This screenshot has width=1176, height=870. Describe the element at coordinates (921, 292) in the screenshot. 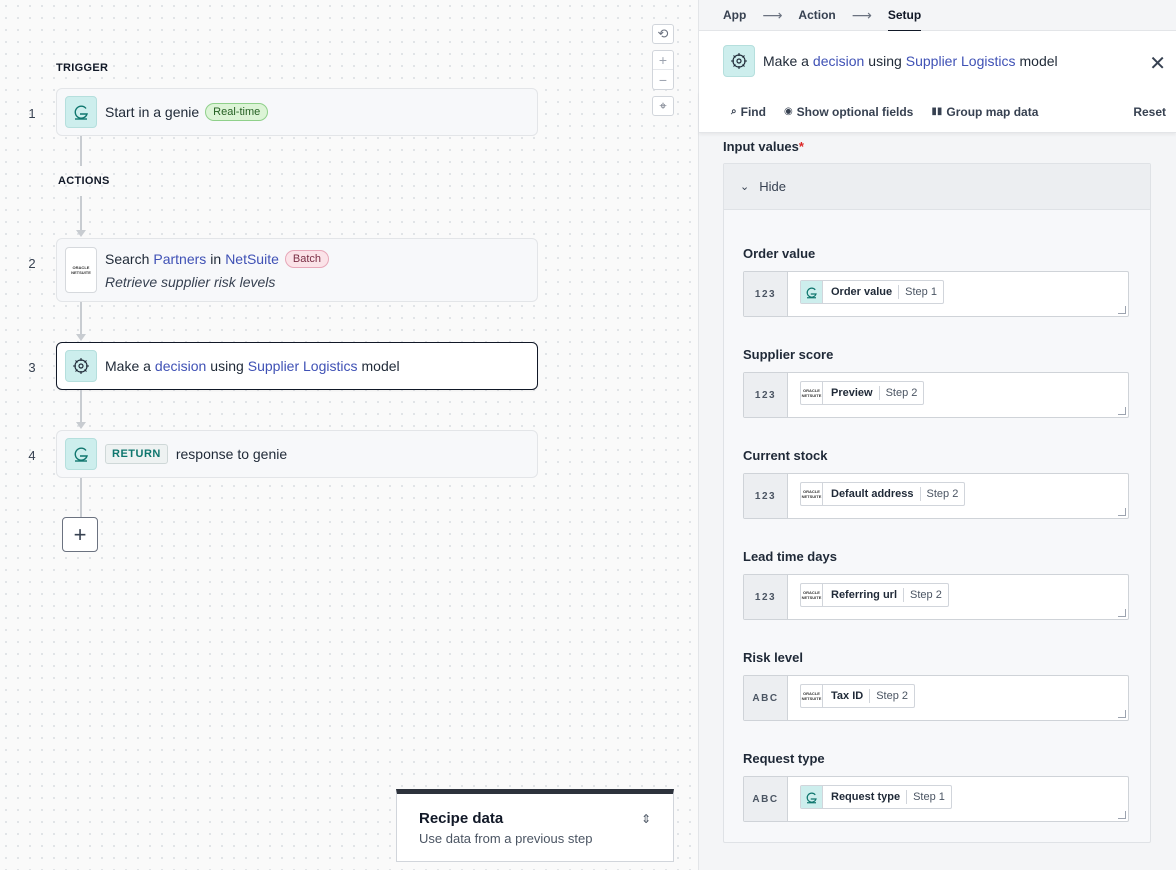

I see `data-pill-step: Step 1` at that location.